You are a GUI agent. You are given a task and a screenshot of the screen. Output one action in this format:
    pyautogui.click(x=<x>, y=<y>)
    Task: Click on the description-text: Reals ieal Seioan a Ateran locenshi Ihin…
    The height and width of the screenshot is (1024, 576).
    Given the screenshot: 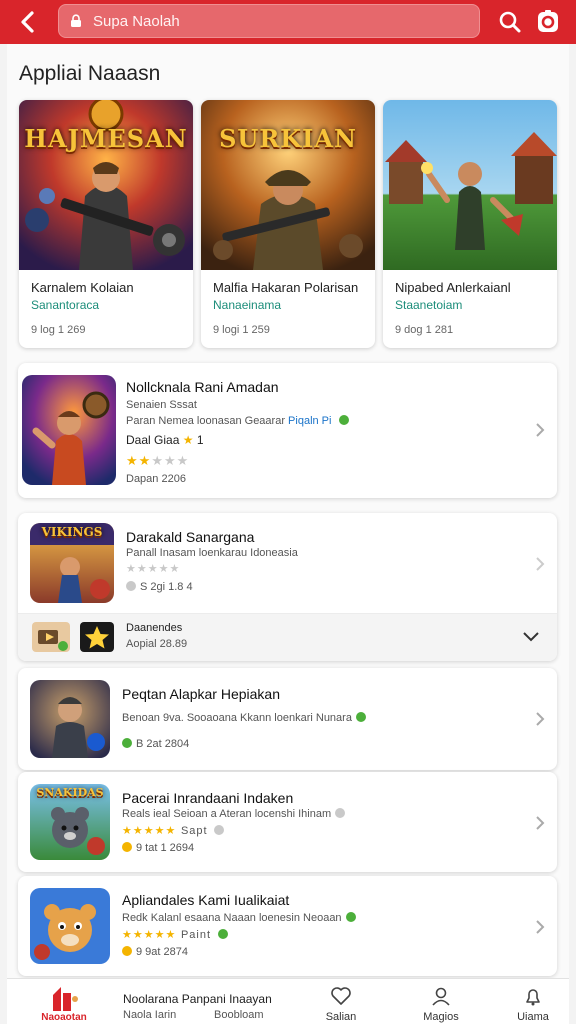 What is the action you would take?
    pyautogui.click(x=227, y=814)
    